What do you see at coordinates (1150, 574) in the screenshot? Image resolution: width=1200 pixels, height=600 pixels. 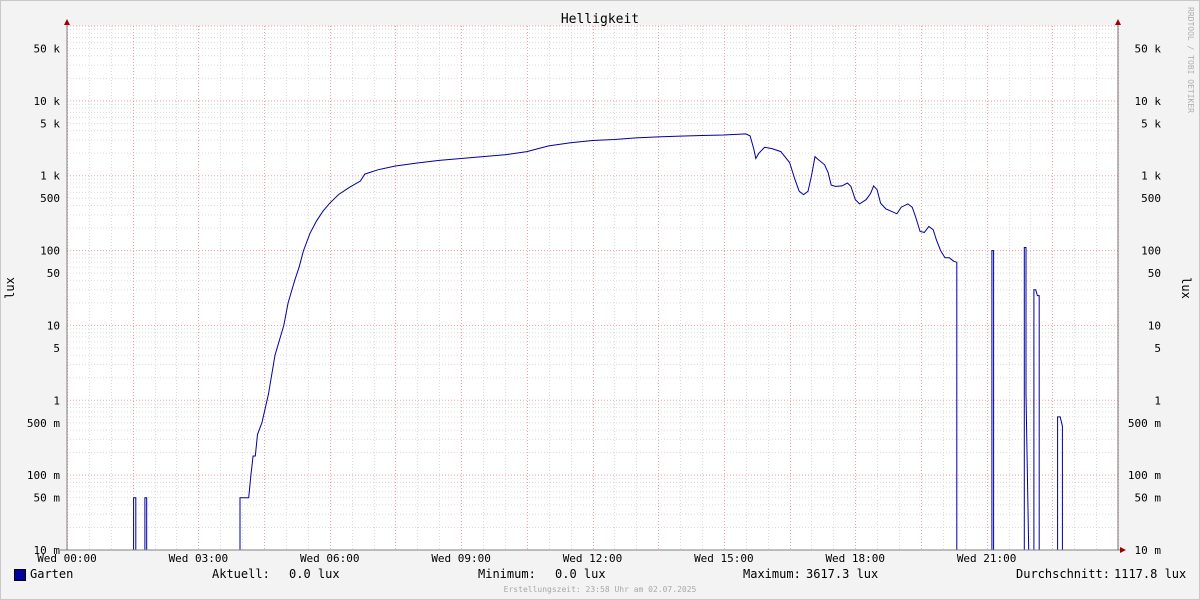 I see `legend-avg-value: 1117.8 lux` at bounding box center [1150, 574].